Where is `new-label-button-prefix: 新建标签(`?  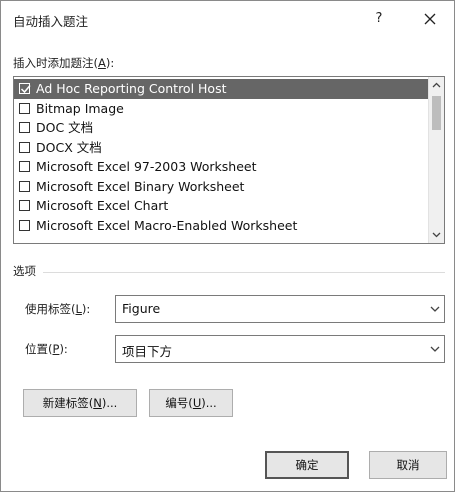
new-label-button-prefix: 新建标签( is located at coordinates (68, 403).